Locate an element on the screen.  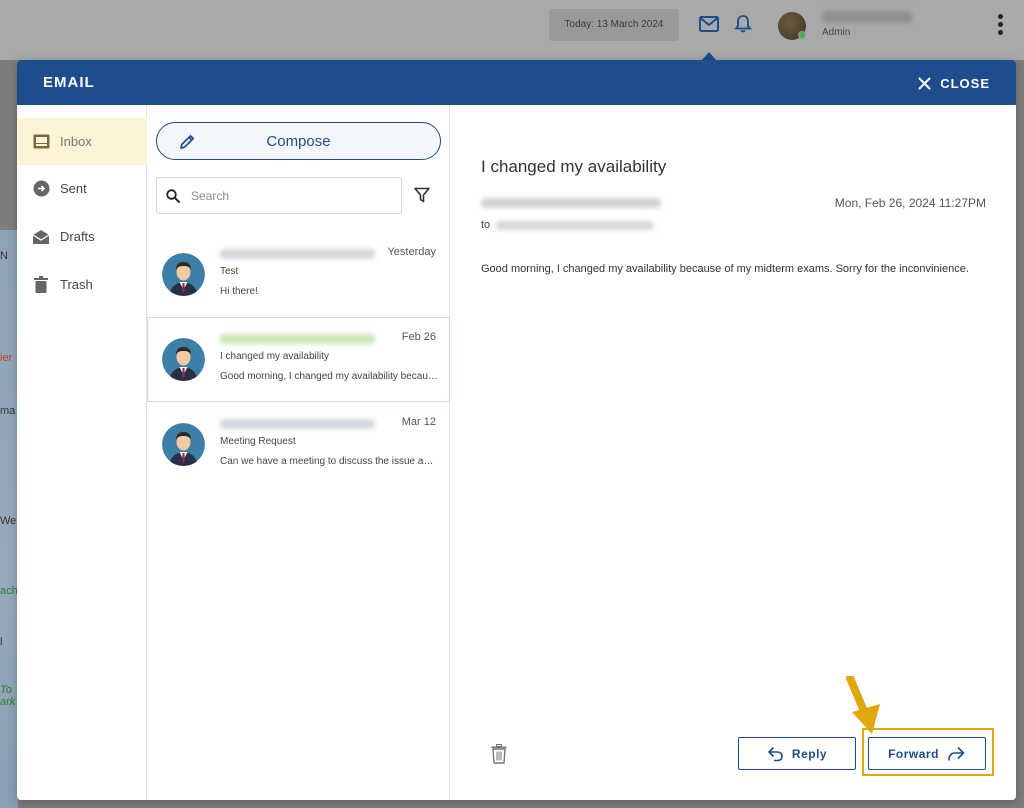
map-label: We is located at coordinates (8, 521).